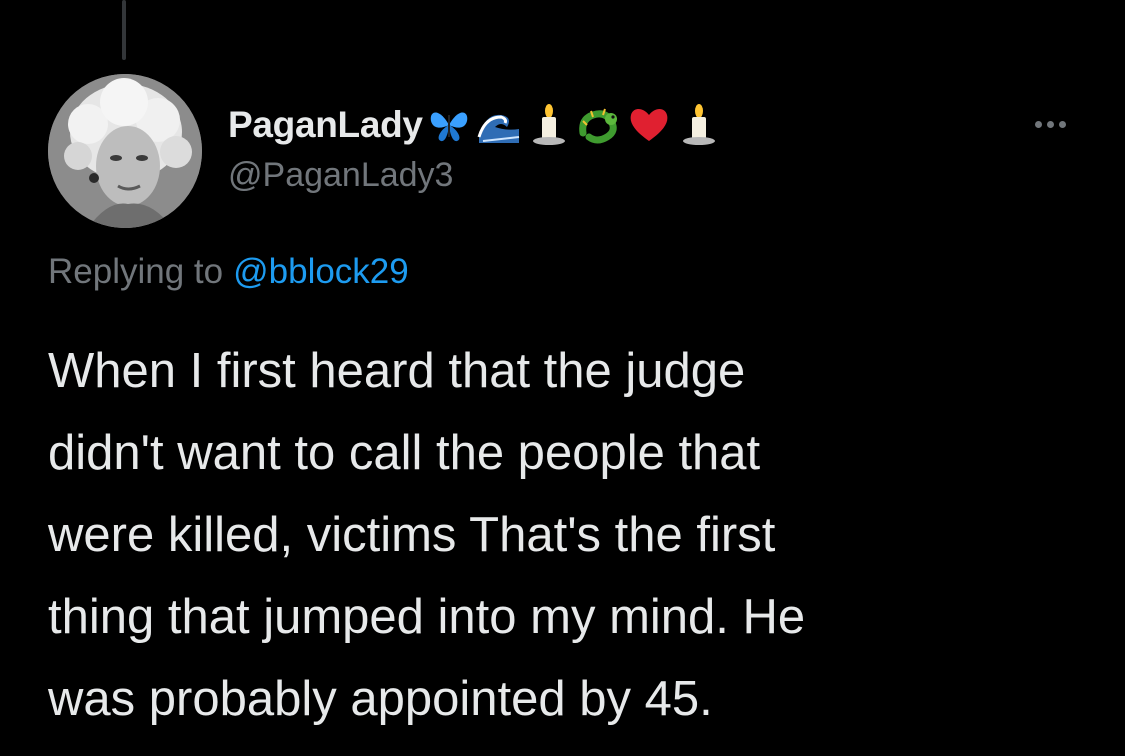 This screenshot has width=1125, height=756. What do you see at coordinates (325, 125) in the screenshot?
I see `author-display-name: PaganLady` at bounding box center [325, 125].